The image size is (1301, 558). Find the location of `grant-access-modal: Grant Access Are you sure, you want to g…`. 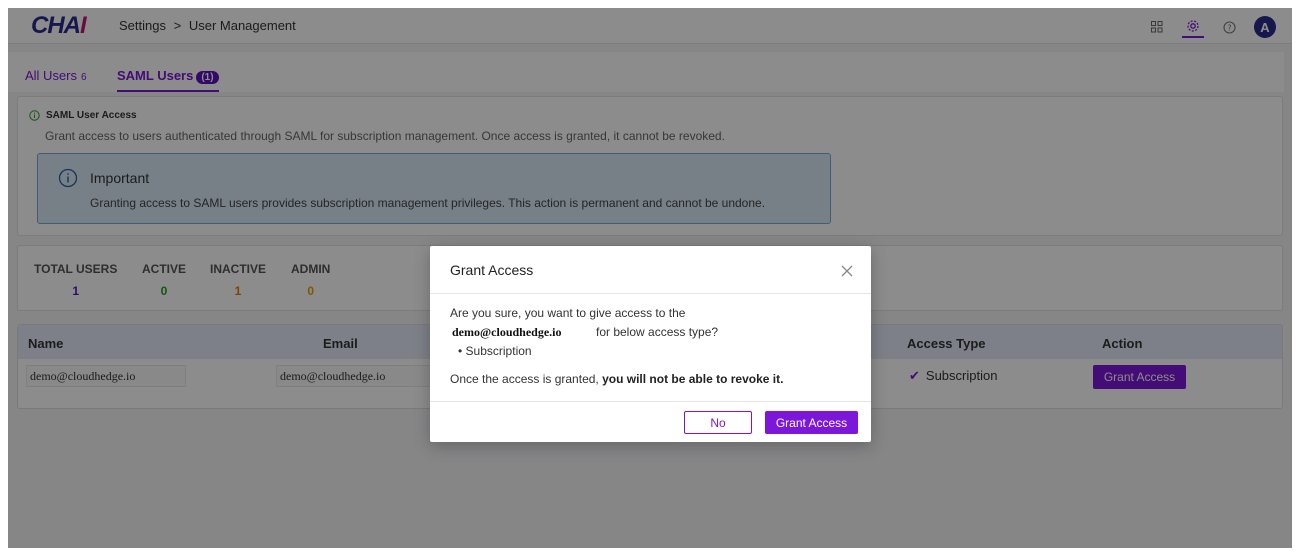

grant-access-modal: Grant Access Are you sure, you want to g… is located at coordinates (650, 344).